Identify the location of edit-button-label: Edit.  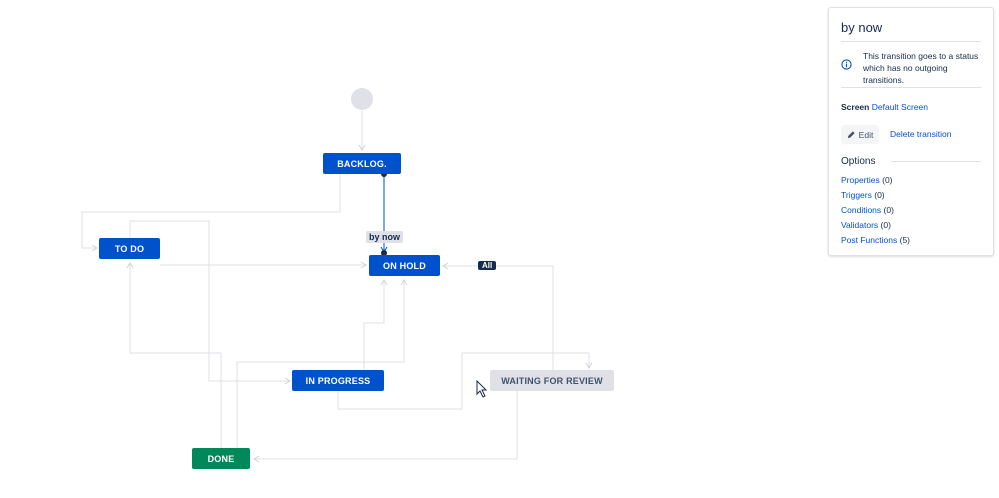
(866, 134).